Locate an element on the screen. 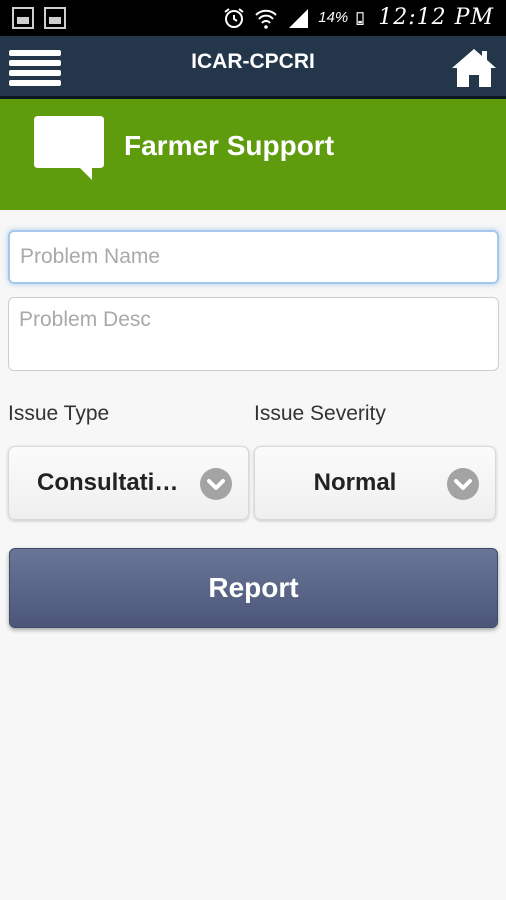  app-bar: ICAR-CPCRI is located at coordinates (253, 67).